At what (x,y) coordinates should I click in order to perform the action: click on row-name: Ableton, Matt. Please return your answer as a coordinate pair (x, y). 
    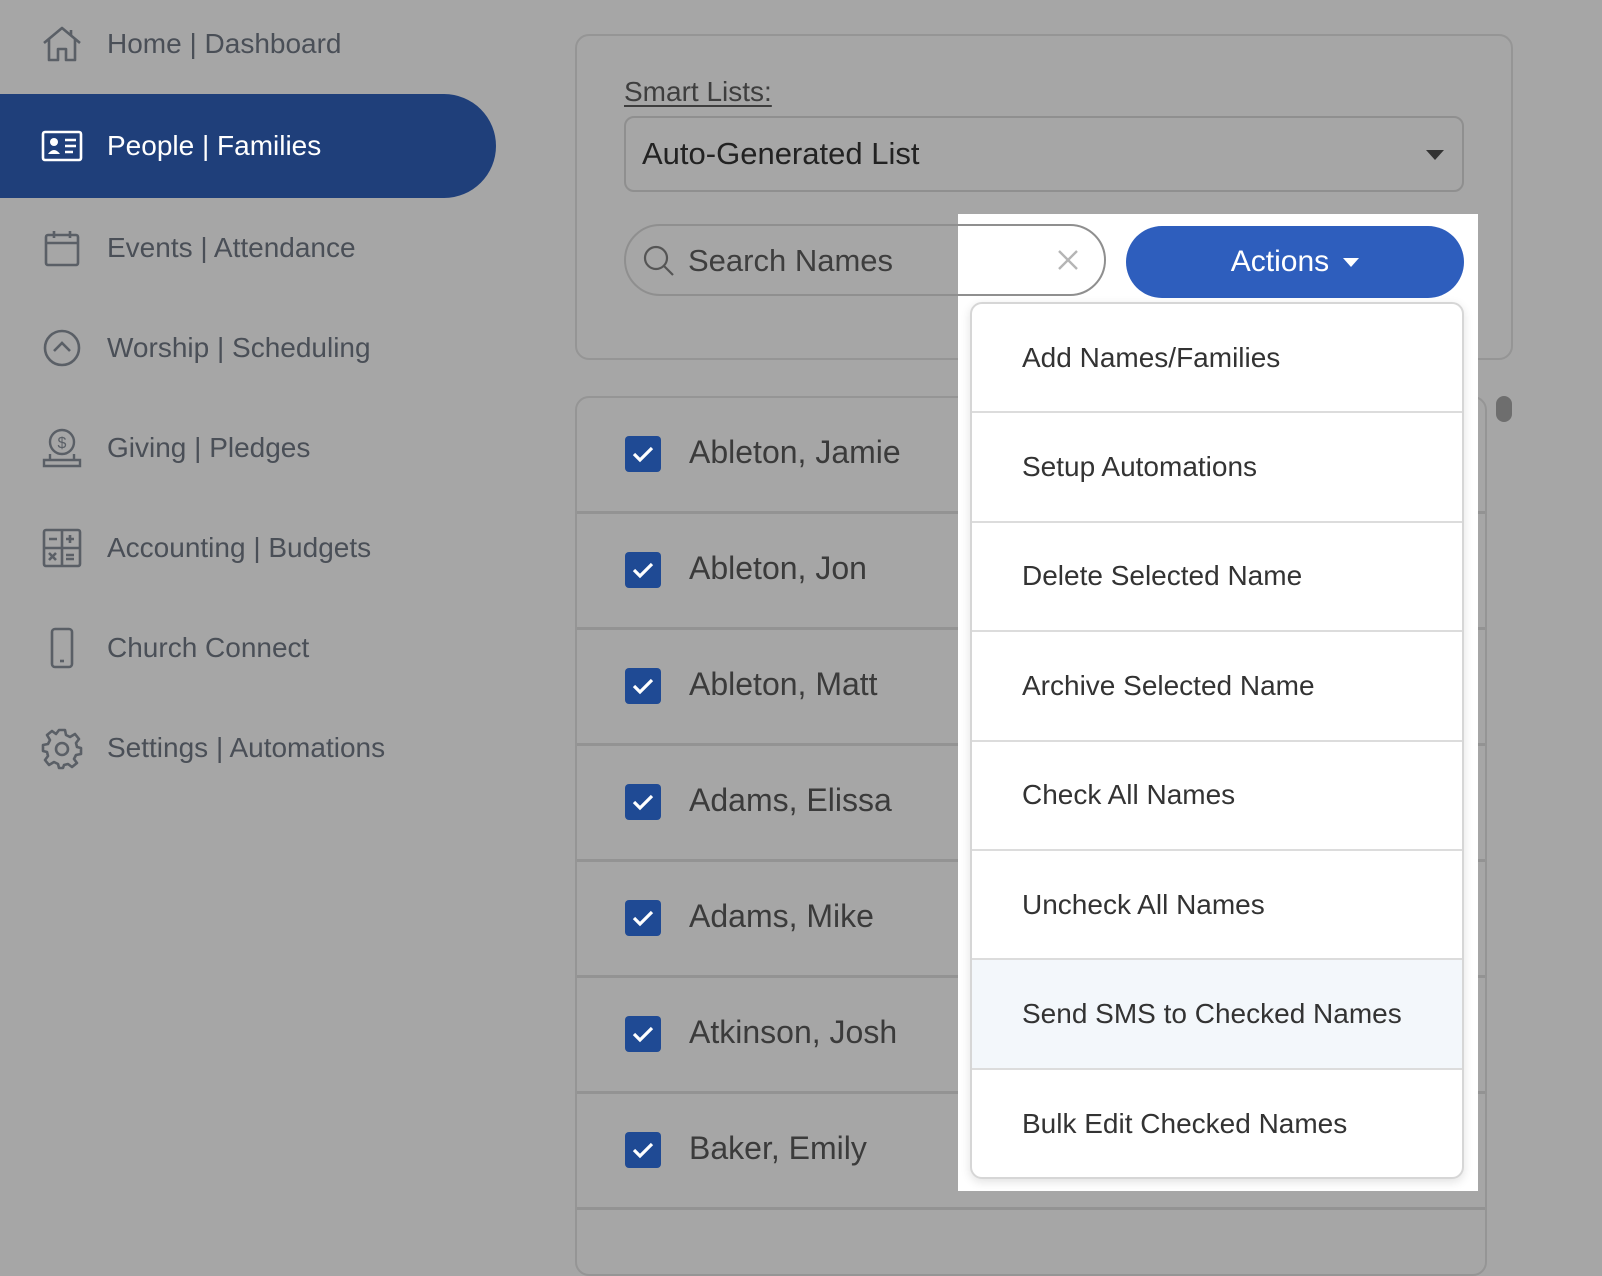
    Looking at the image, I should click on (783, 684).